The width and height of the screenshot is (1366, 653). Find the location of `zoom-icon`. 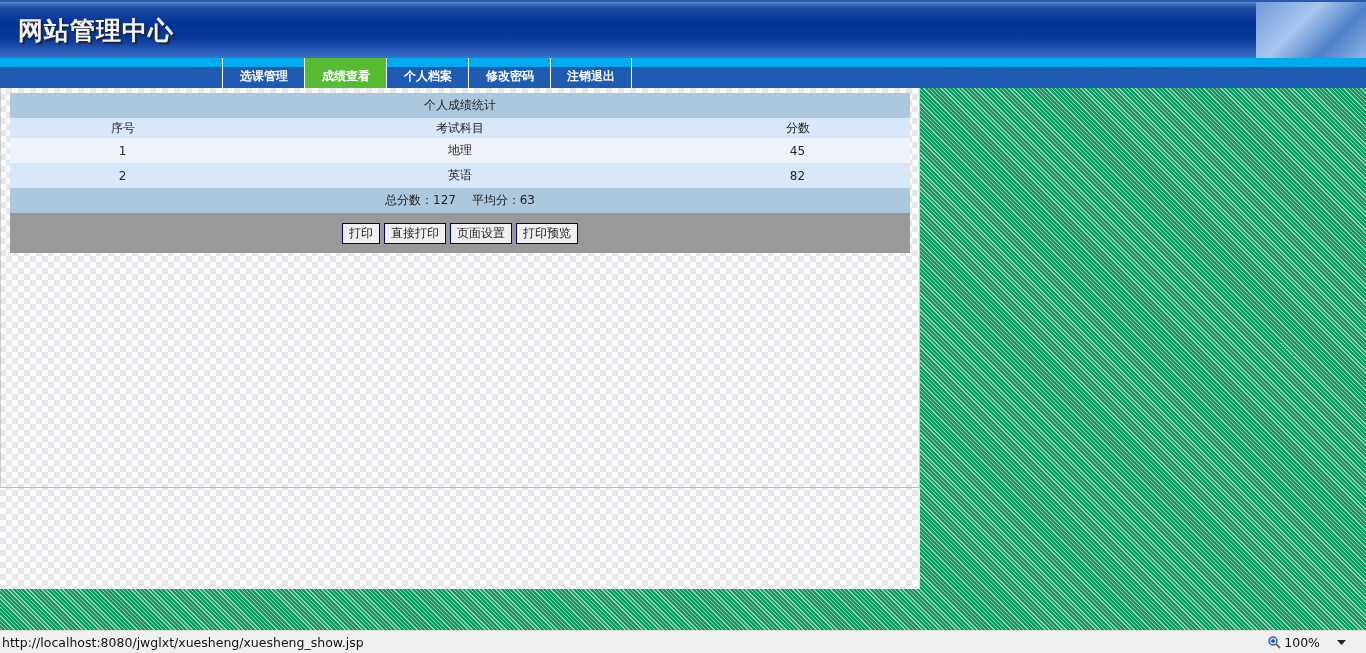

zoom-icon is located at coordinates (1275, 642).